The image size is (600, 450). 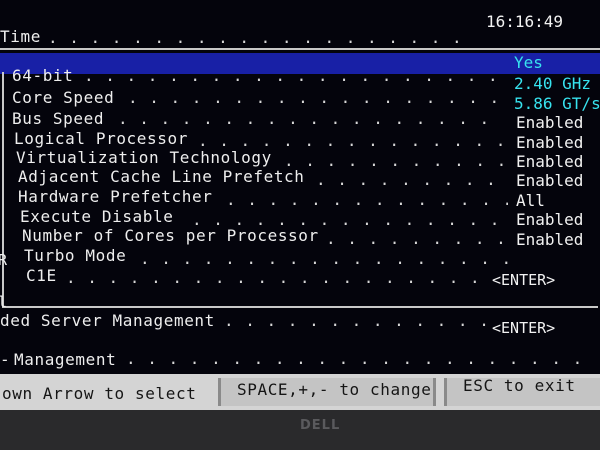 What do you see at coordinates (524, 328) in the screenshot?
I see `menu-item-value: <ENTER>` at bounding box center [524, 328].